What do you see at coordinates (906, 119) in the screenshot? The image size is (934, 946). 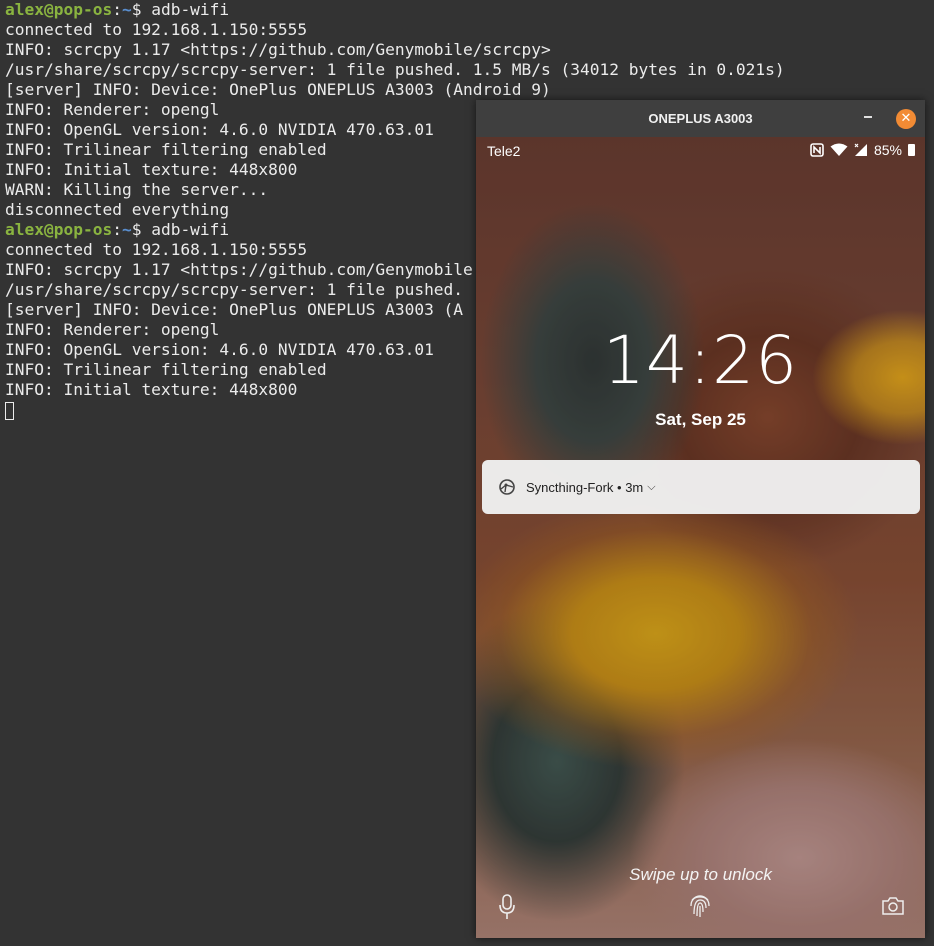 I see `close-button: ✕` at bounding box center [906, 119].